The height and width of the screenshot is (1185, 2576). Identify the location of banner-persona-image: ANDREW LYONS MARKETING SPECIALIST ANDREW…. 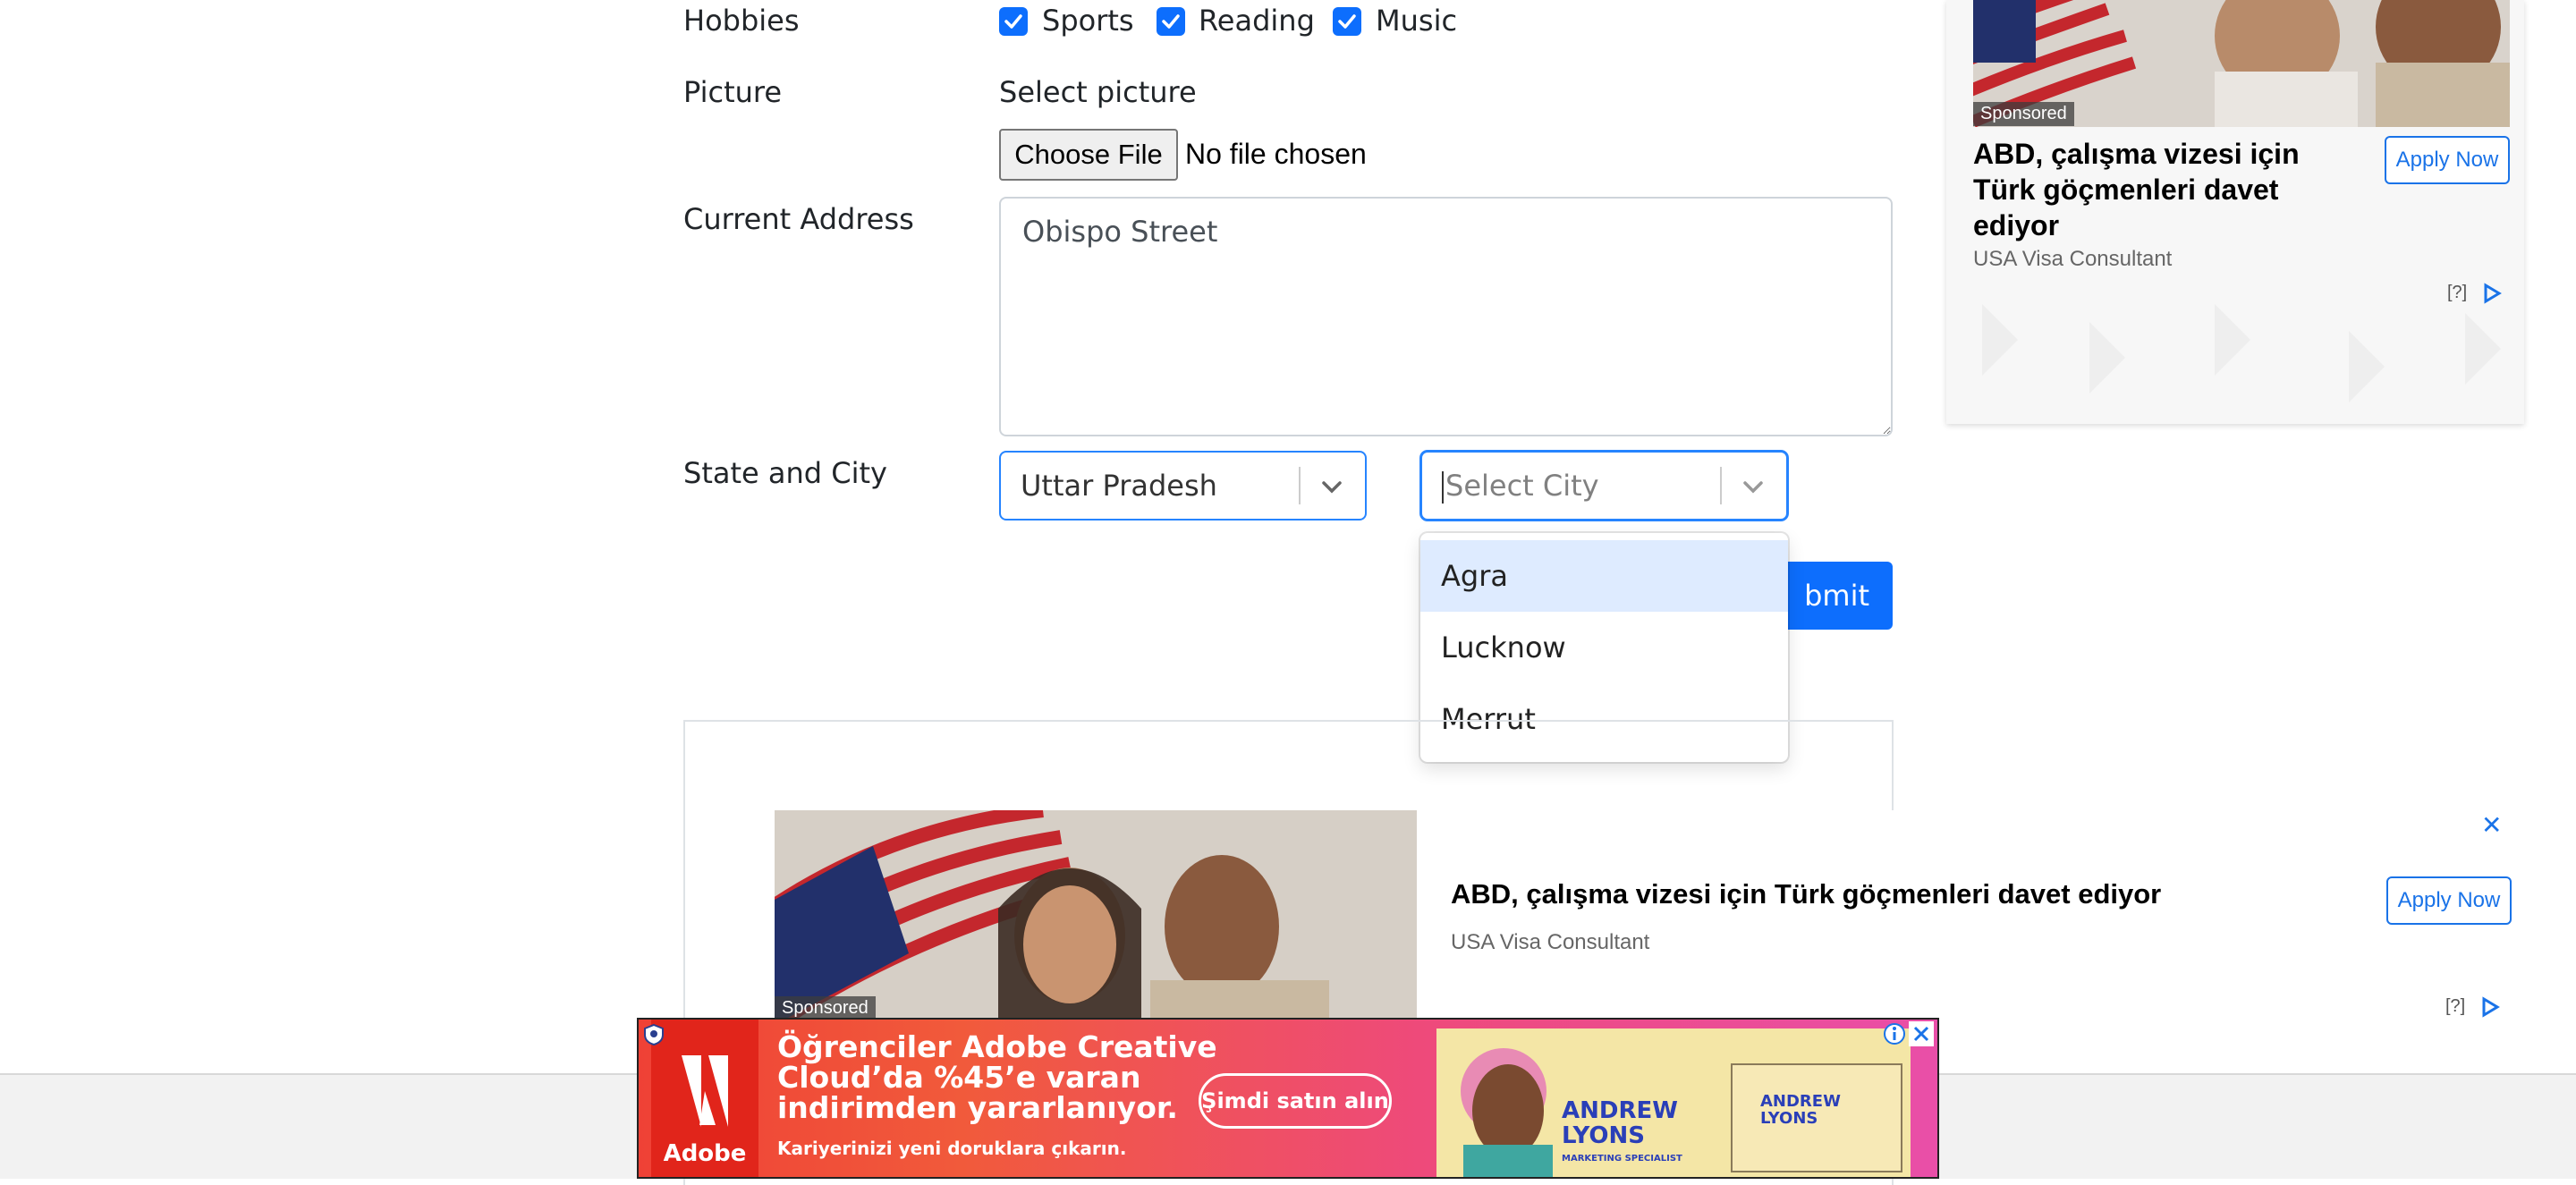
(1673, 1102).